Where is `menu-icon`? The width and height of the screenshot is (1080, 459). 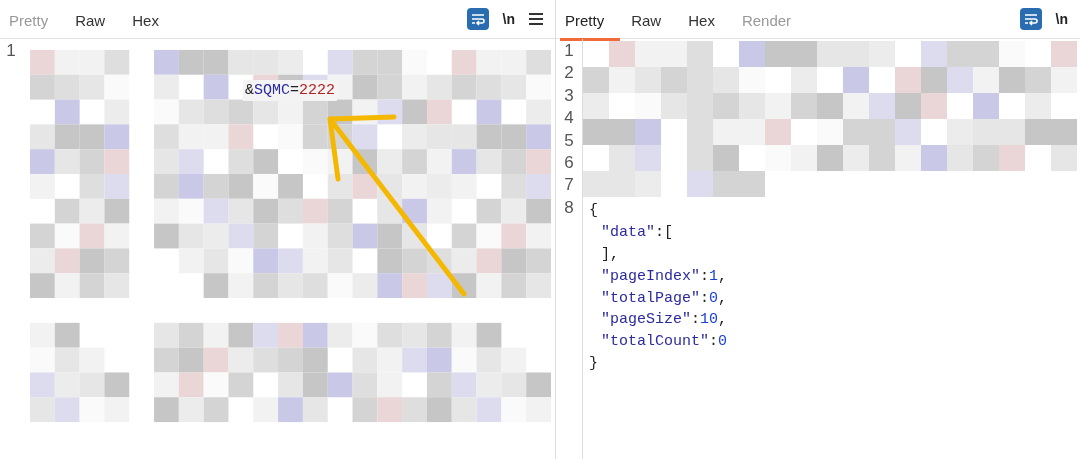
menu-icon is located at coordinates (536, 19).